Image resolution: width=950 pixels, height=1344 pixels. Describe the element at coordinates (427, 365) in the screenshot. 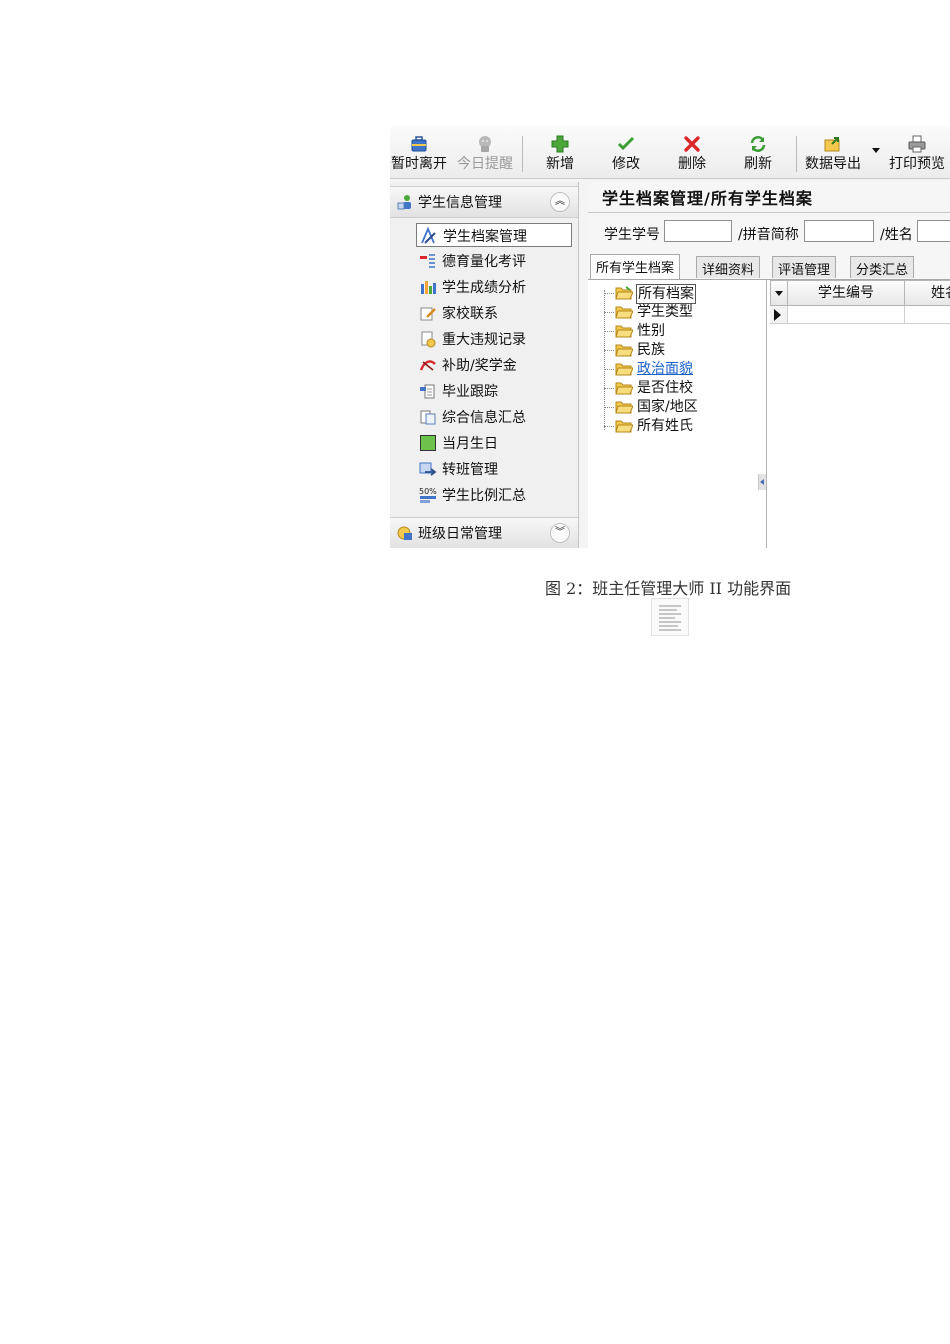

I see `ribbon-icon` at that location.